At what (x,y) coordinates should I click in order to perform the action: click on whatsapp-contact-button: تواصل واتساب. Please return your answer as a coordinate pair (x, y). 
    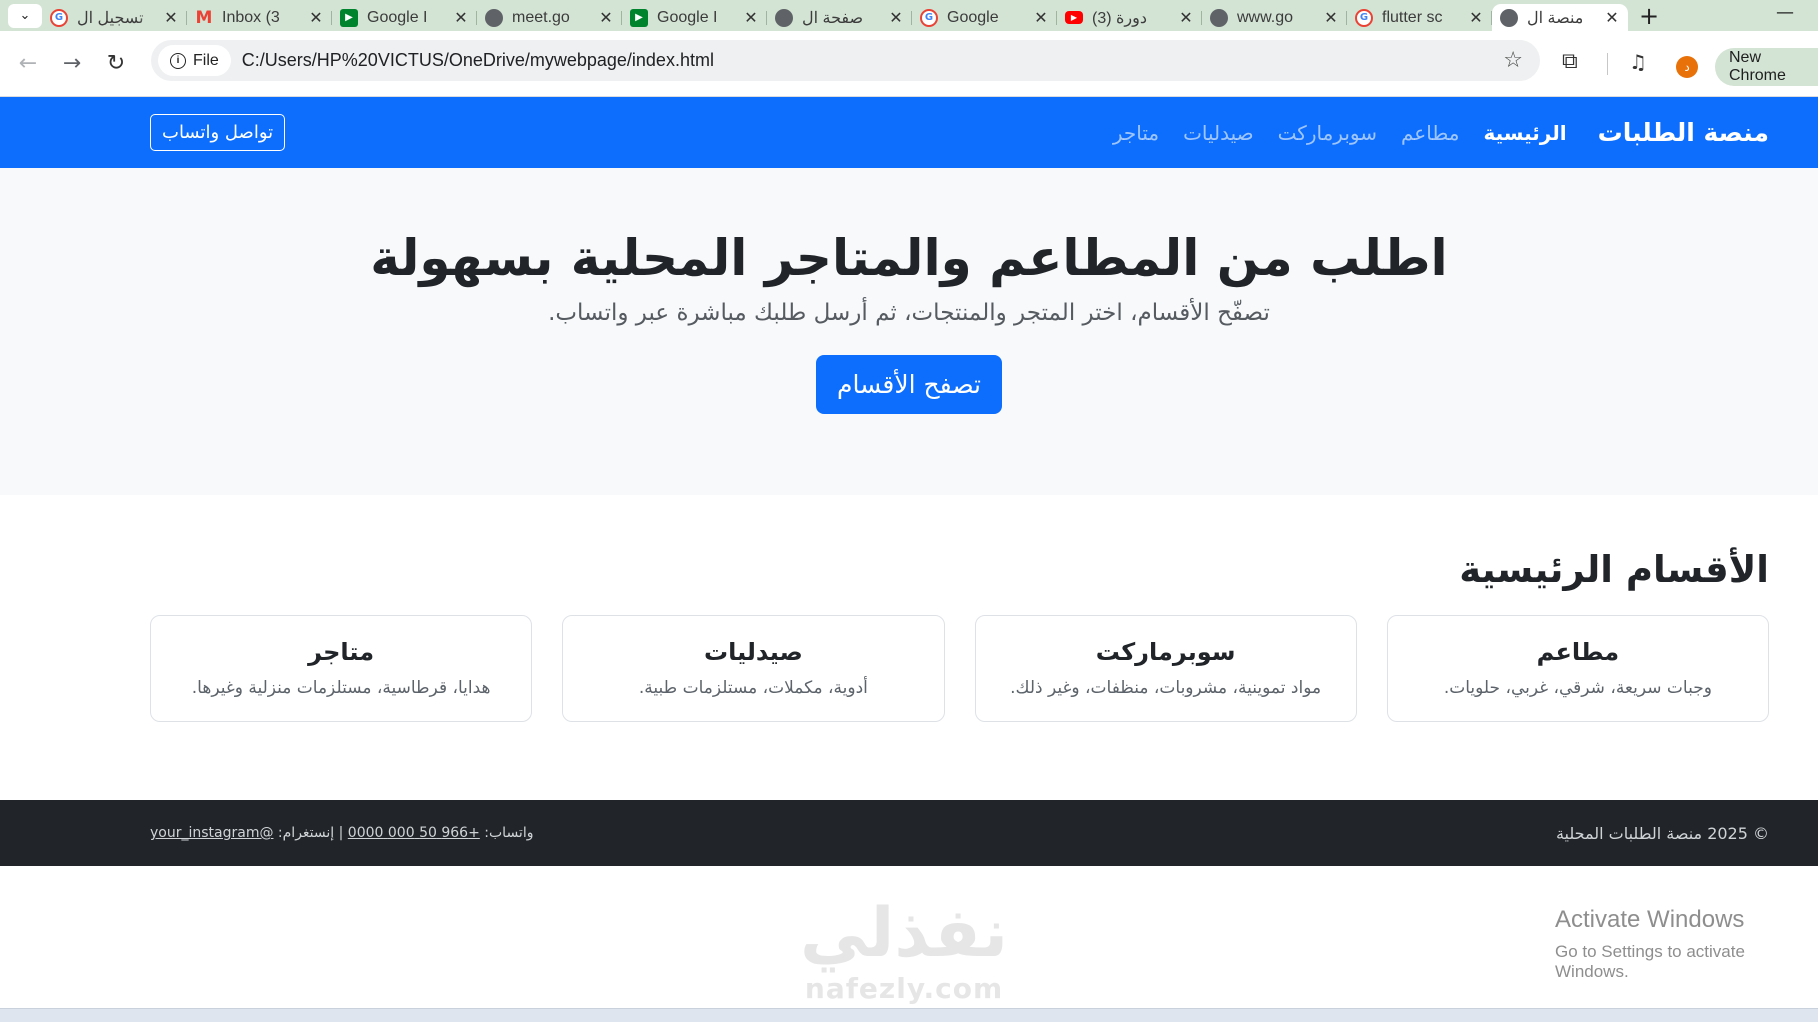
    Looking at the image, I should click on (218, 132).